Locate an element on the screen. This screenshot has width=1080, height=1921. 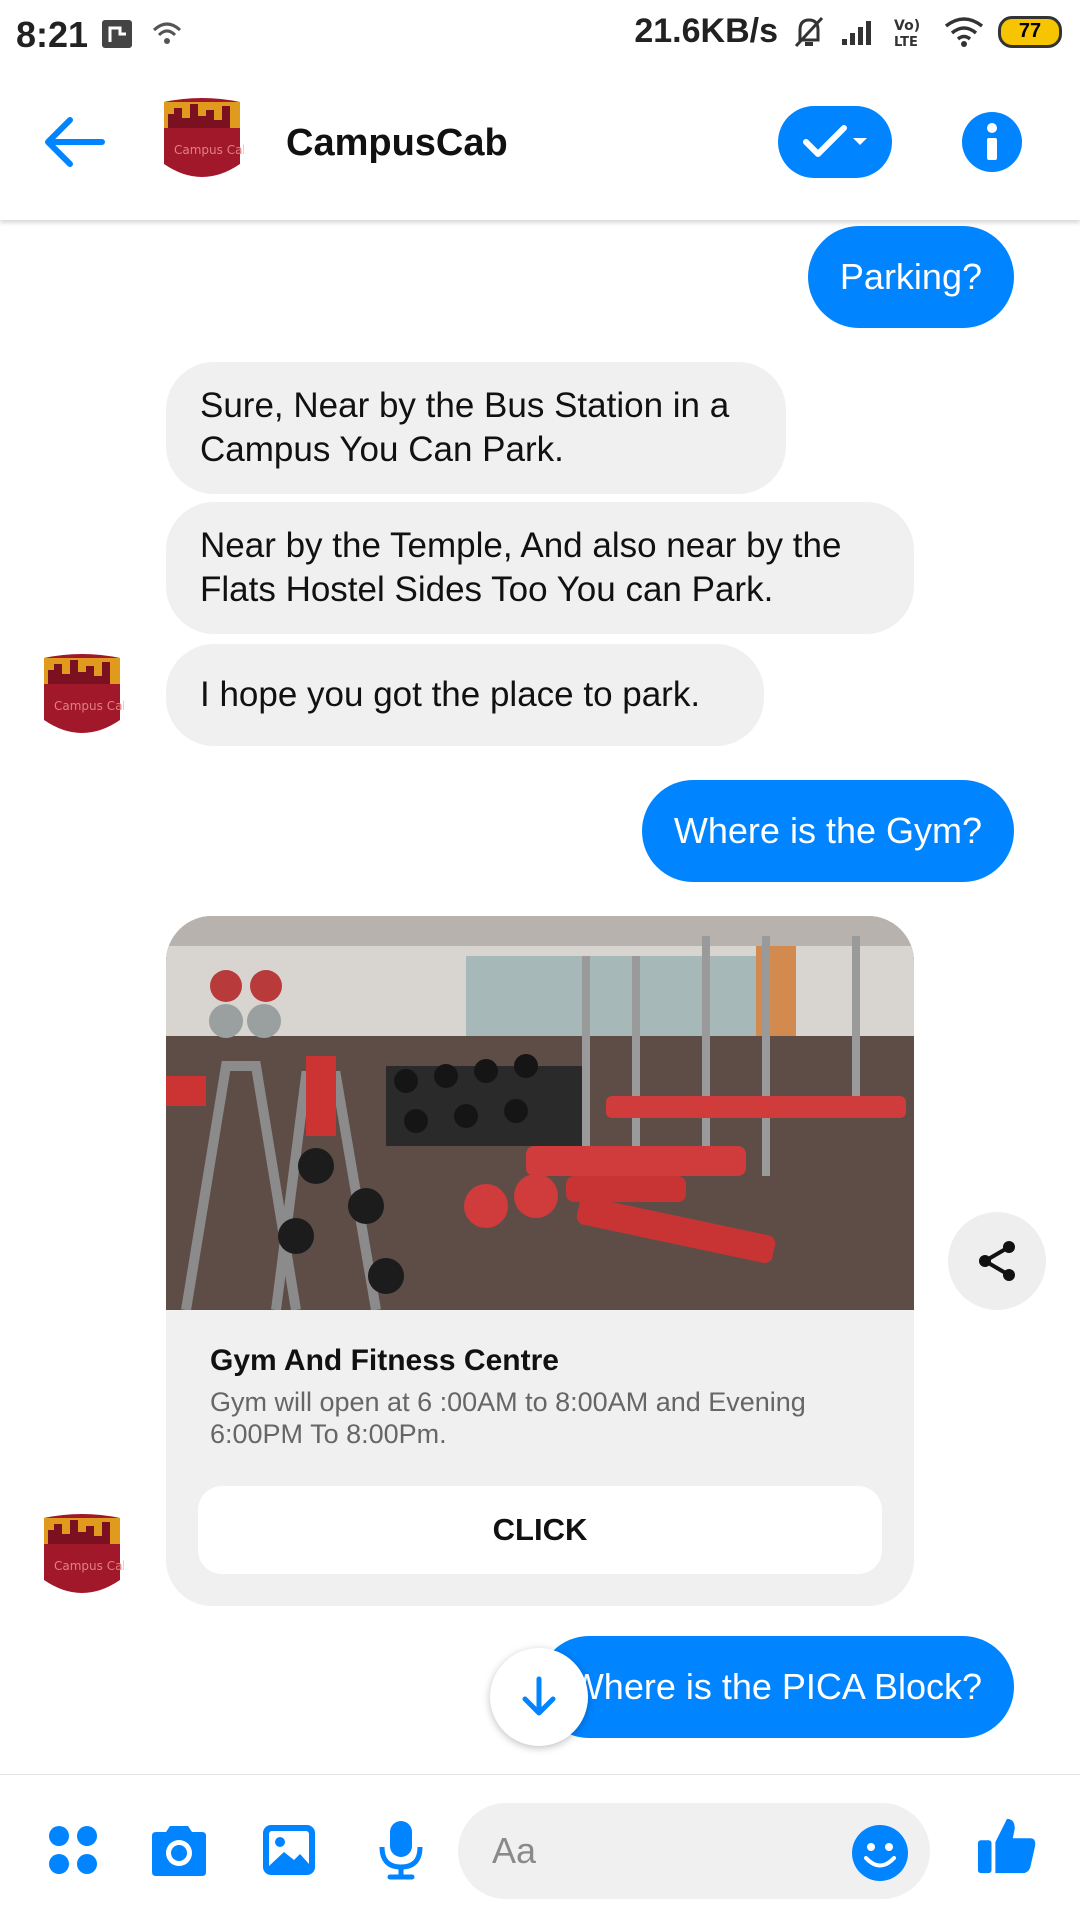
conversation-header: Campus Cab CampusCab is located at coordinates (540, 143).